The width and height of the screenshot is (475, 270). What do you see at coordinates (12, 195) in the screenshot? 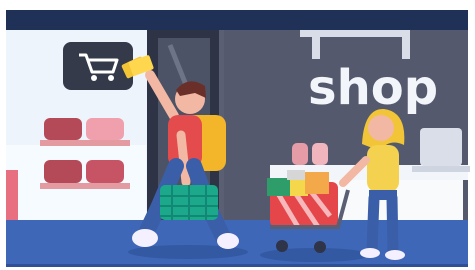
I see `left-edge-object` at bounding box center [12, 195].